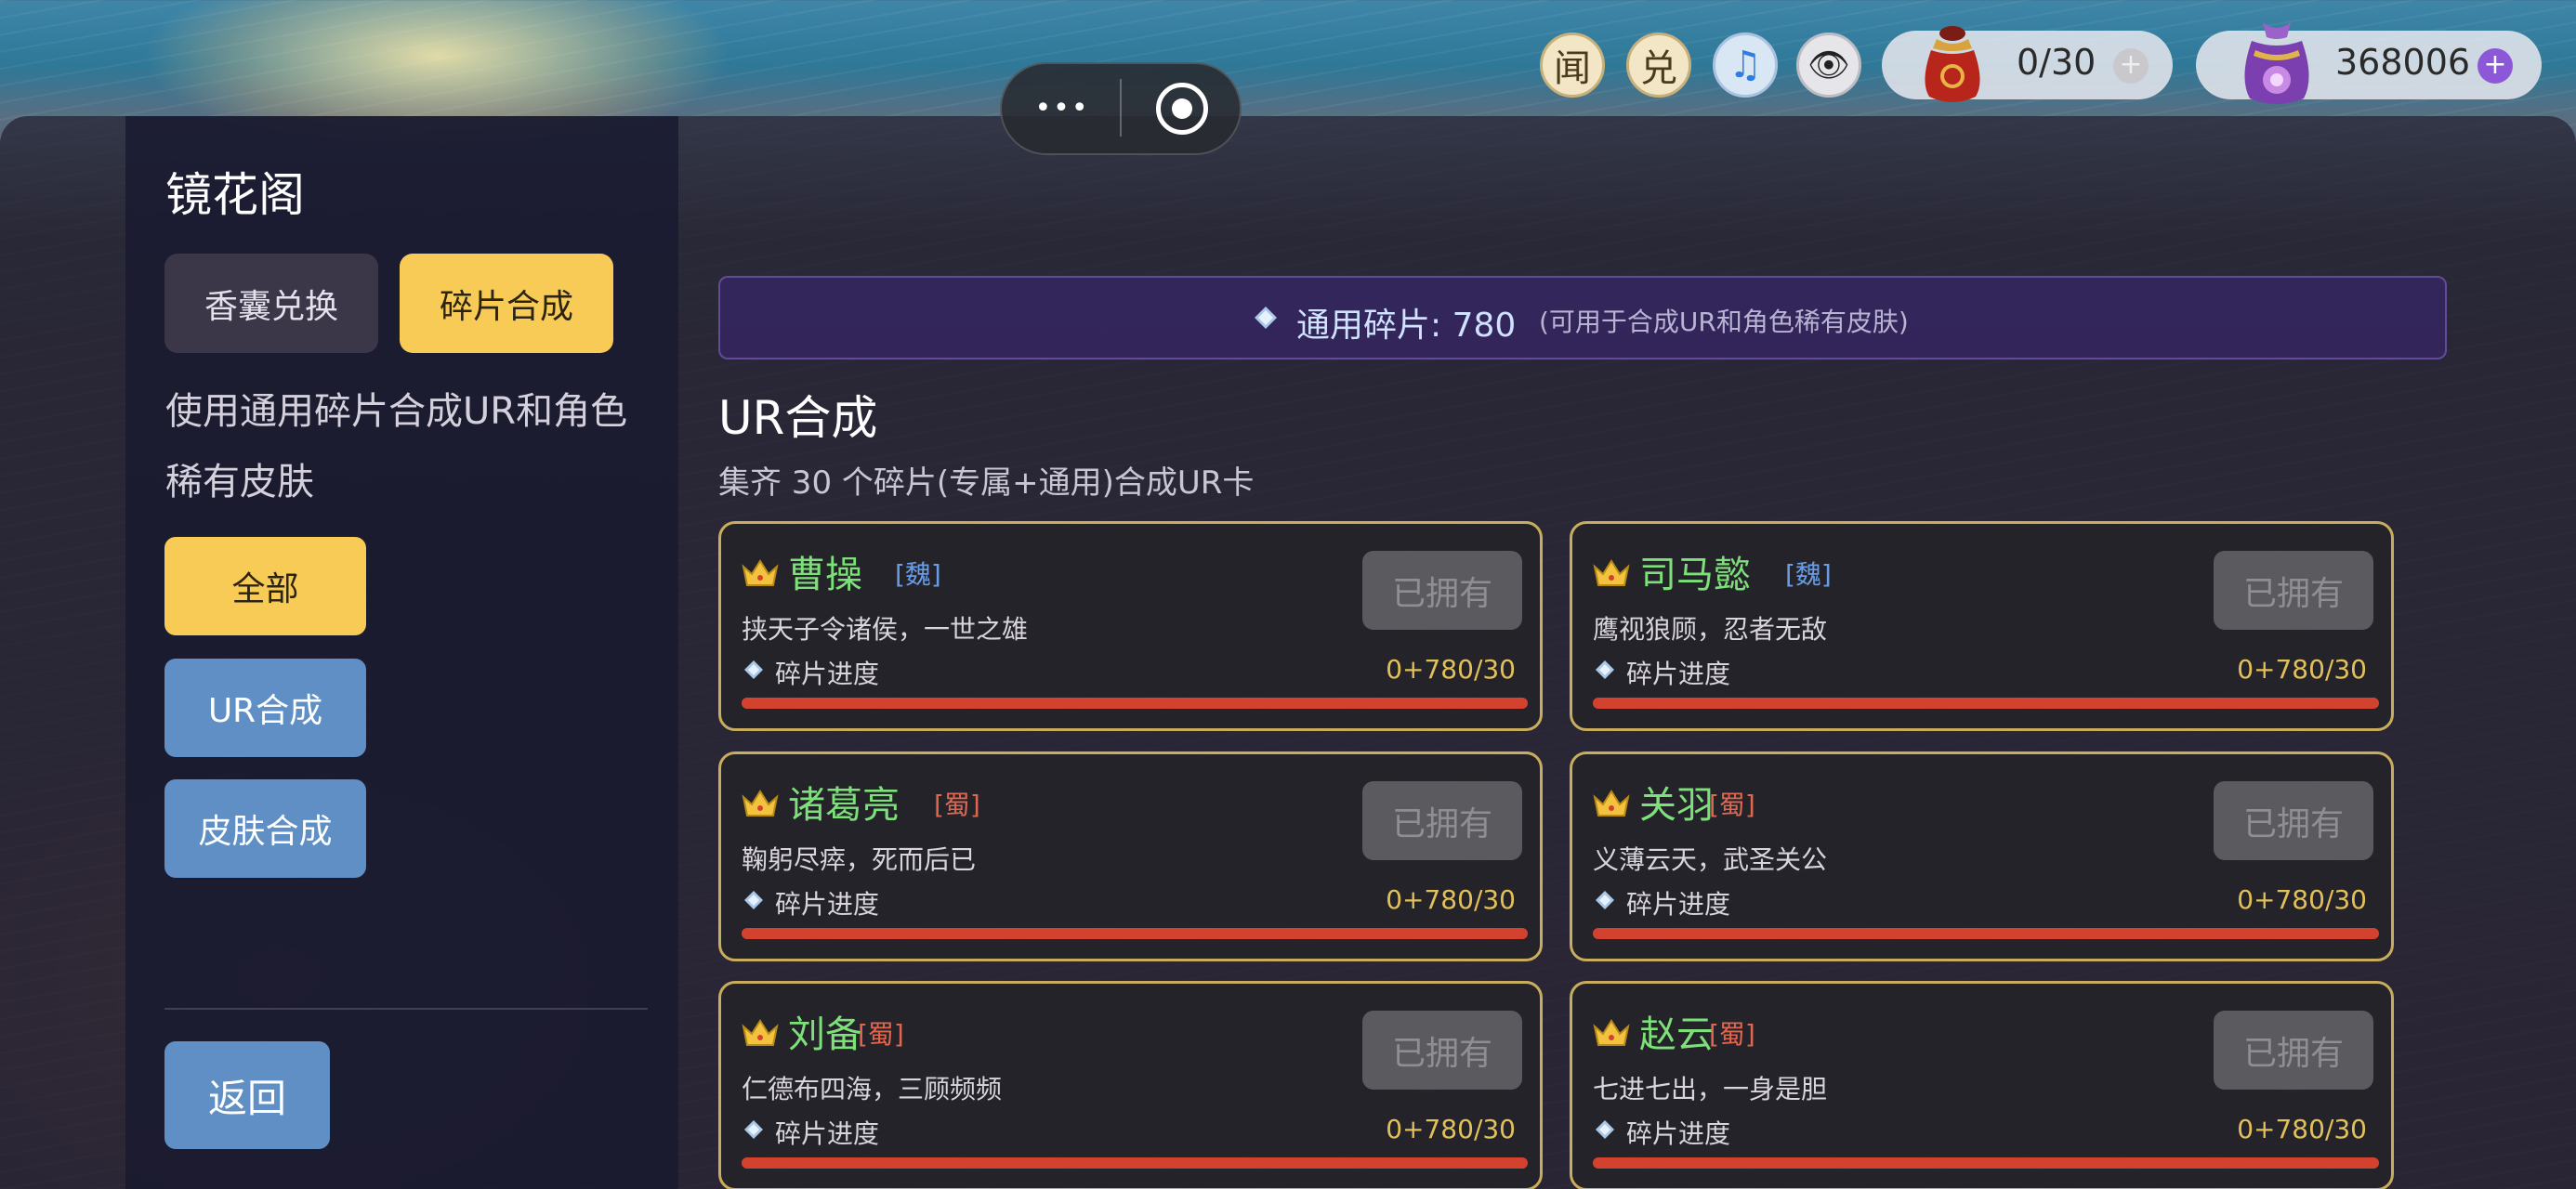 The image size is (2576, 1189). Describe the element at coordinates (396, 447) in the screenshot. I see `sidebar-description: 使用通用碎片合成UR和角色稀有皮肤` at that location.